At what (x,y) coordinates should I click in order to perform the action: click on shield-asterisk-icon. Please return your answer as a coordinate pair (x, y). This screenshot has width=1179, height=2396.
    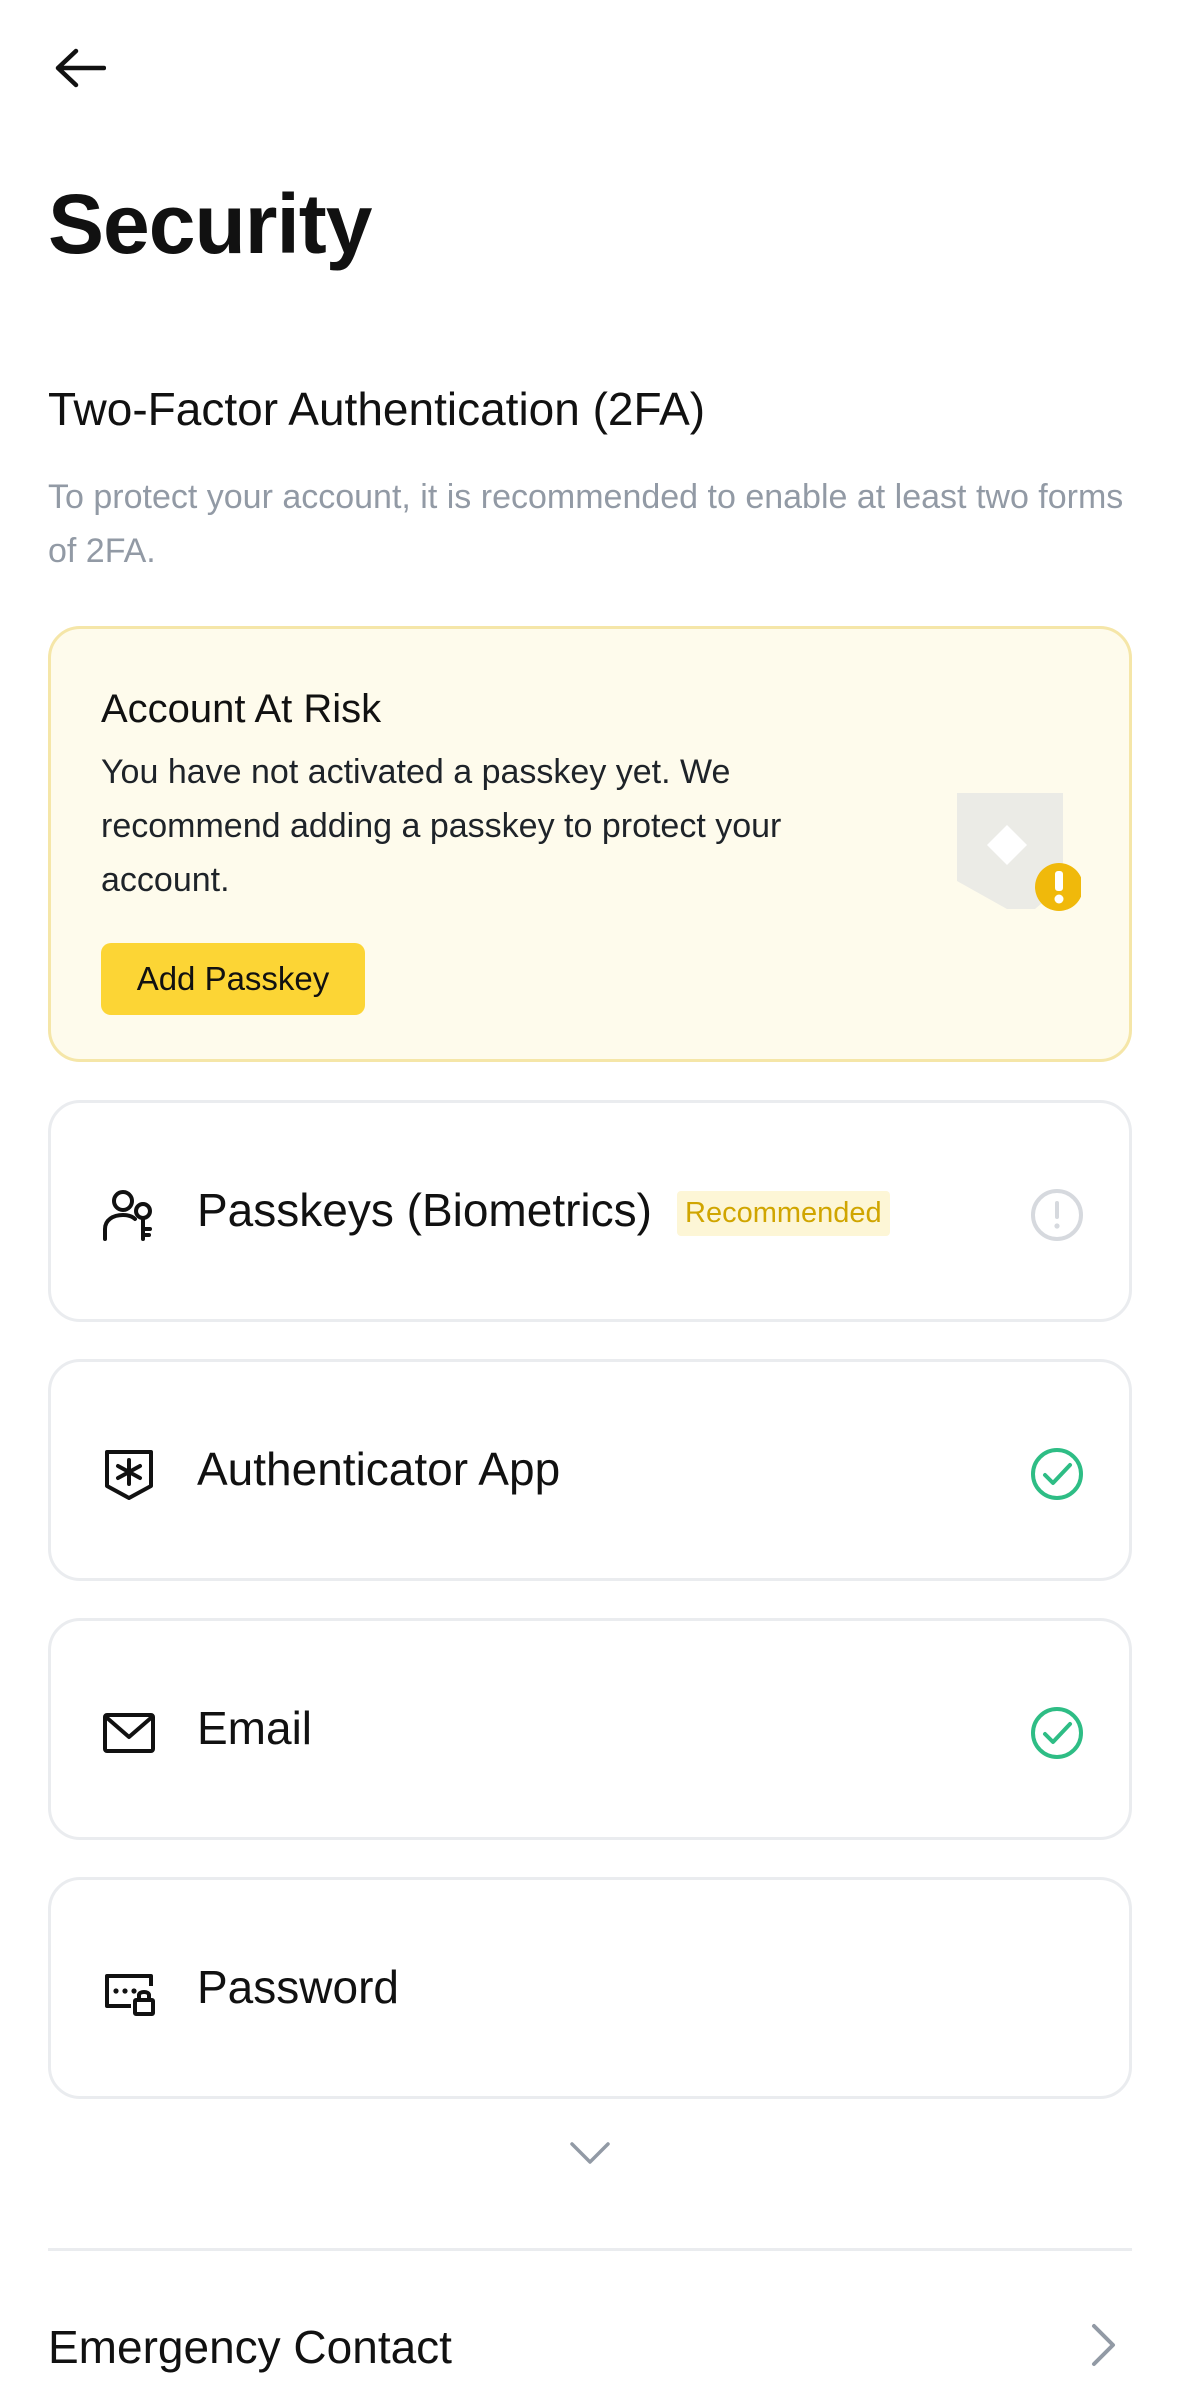
    Looking at the image, I should click on (129, 1475).